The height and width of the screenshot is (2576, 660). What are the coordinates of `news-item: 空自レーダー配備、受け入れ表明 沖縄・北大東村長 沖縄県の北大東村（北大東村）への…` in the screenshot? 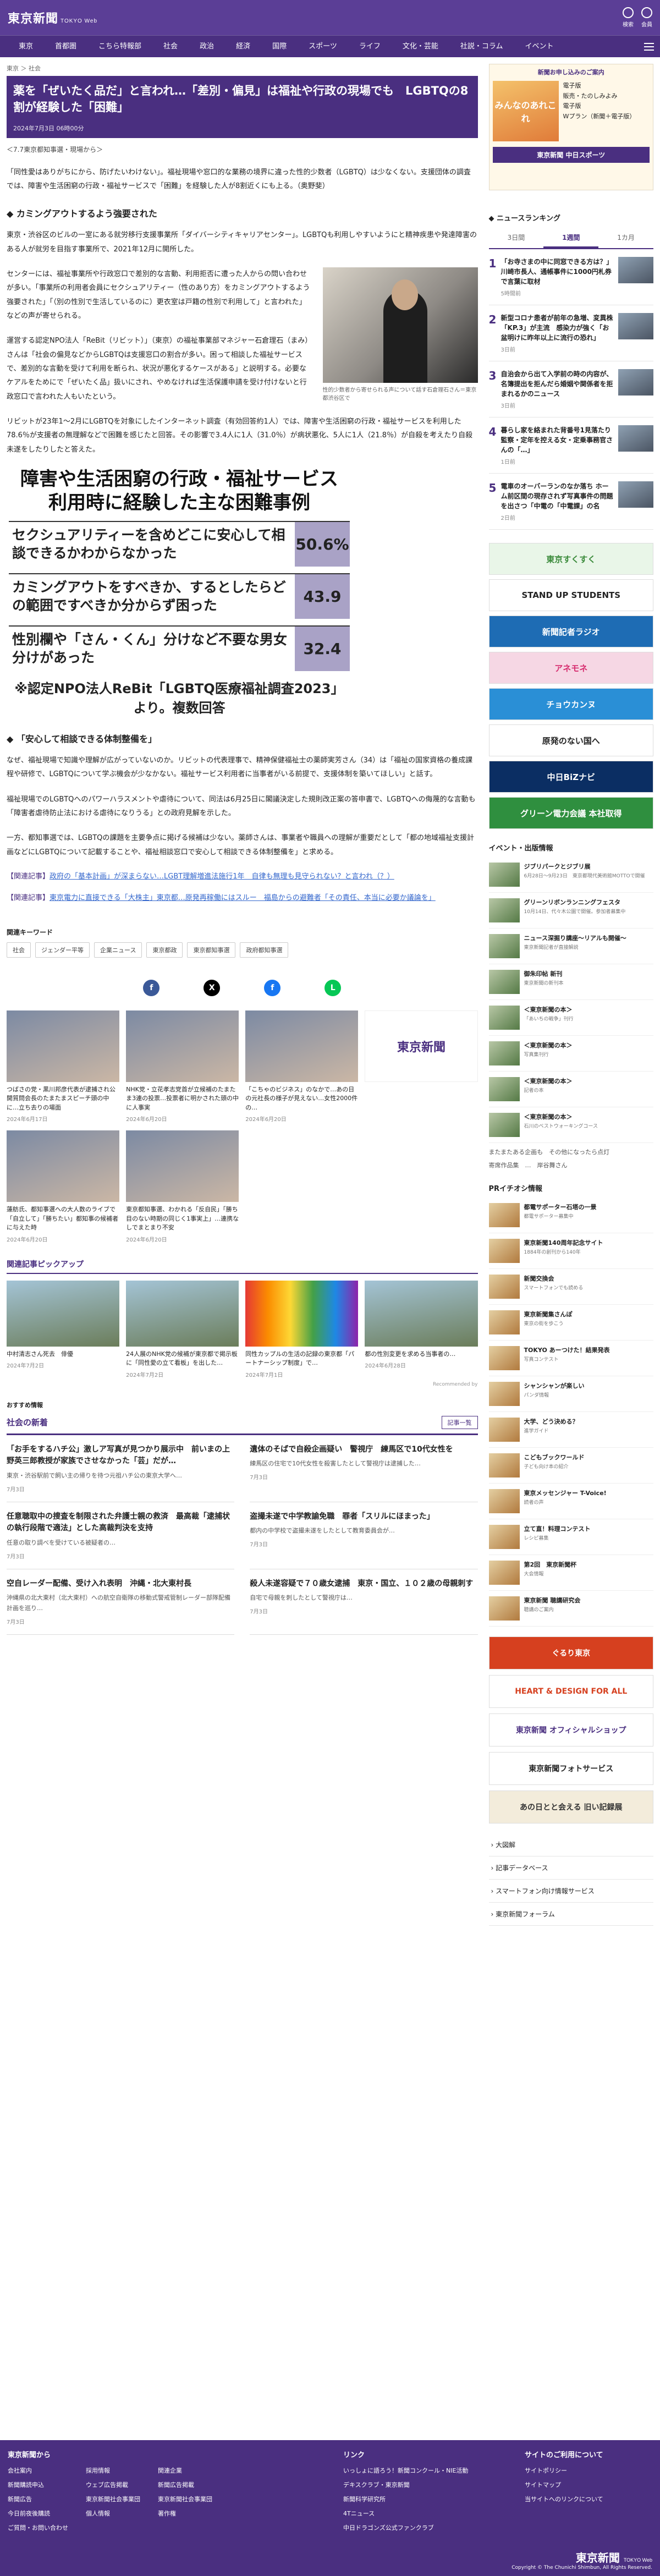 It's located at (121, 1602).